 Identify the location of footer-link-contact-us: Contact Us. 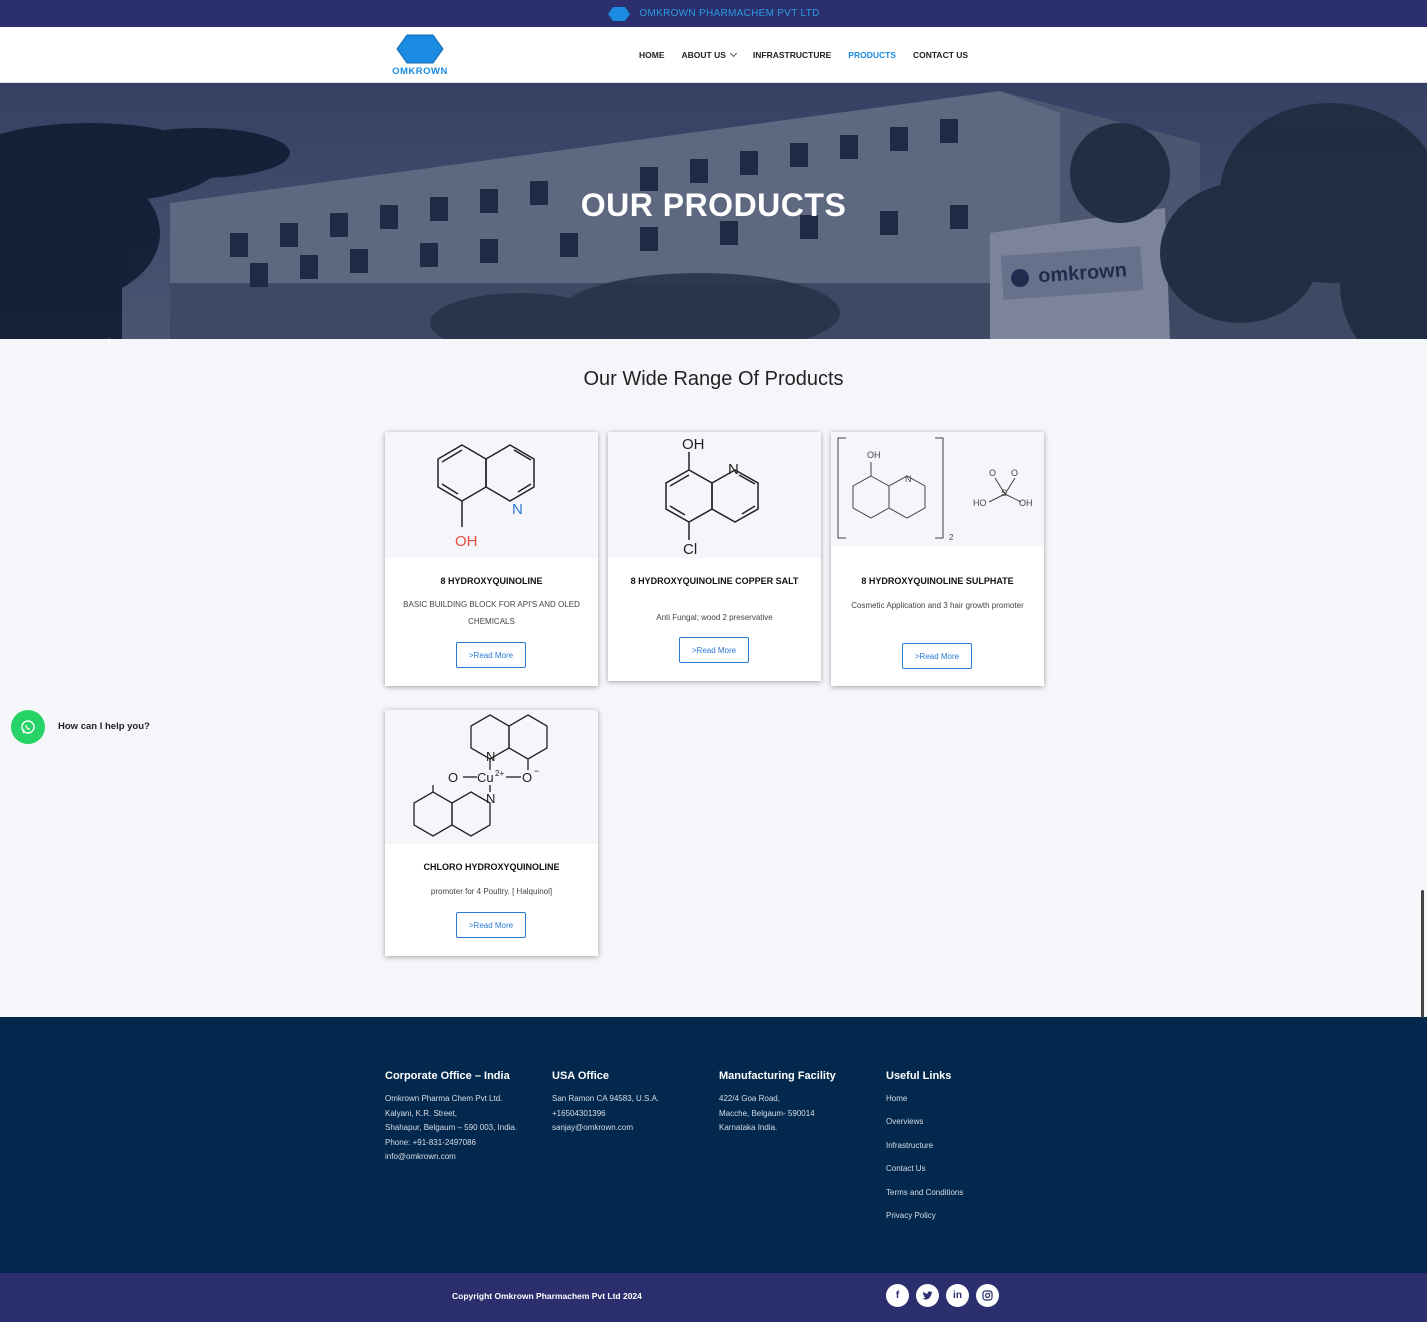
(924, 1168).